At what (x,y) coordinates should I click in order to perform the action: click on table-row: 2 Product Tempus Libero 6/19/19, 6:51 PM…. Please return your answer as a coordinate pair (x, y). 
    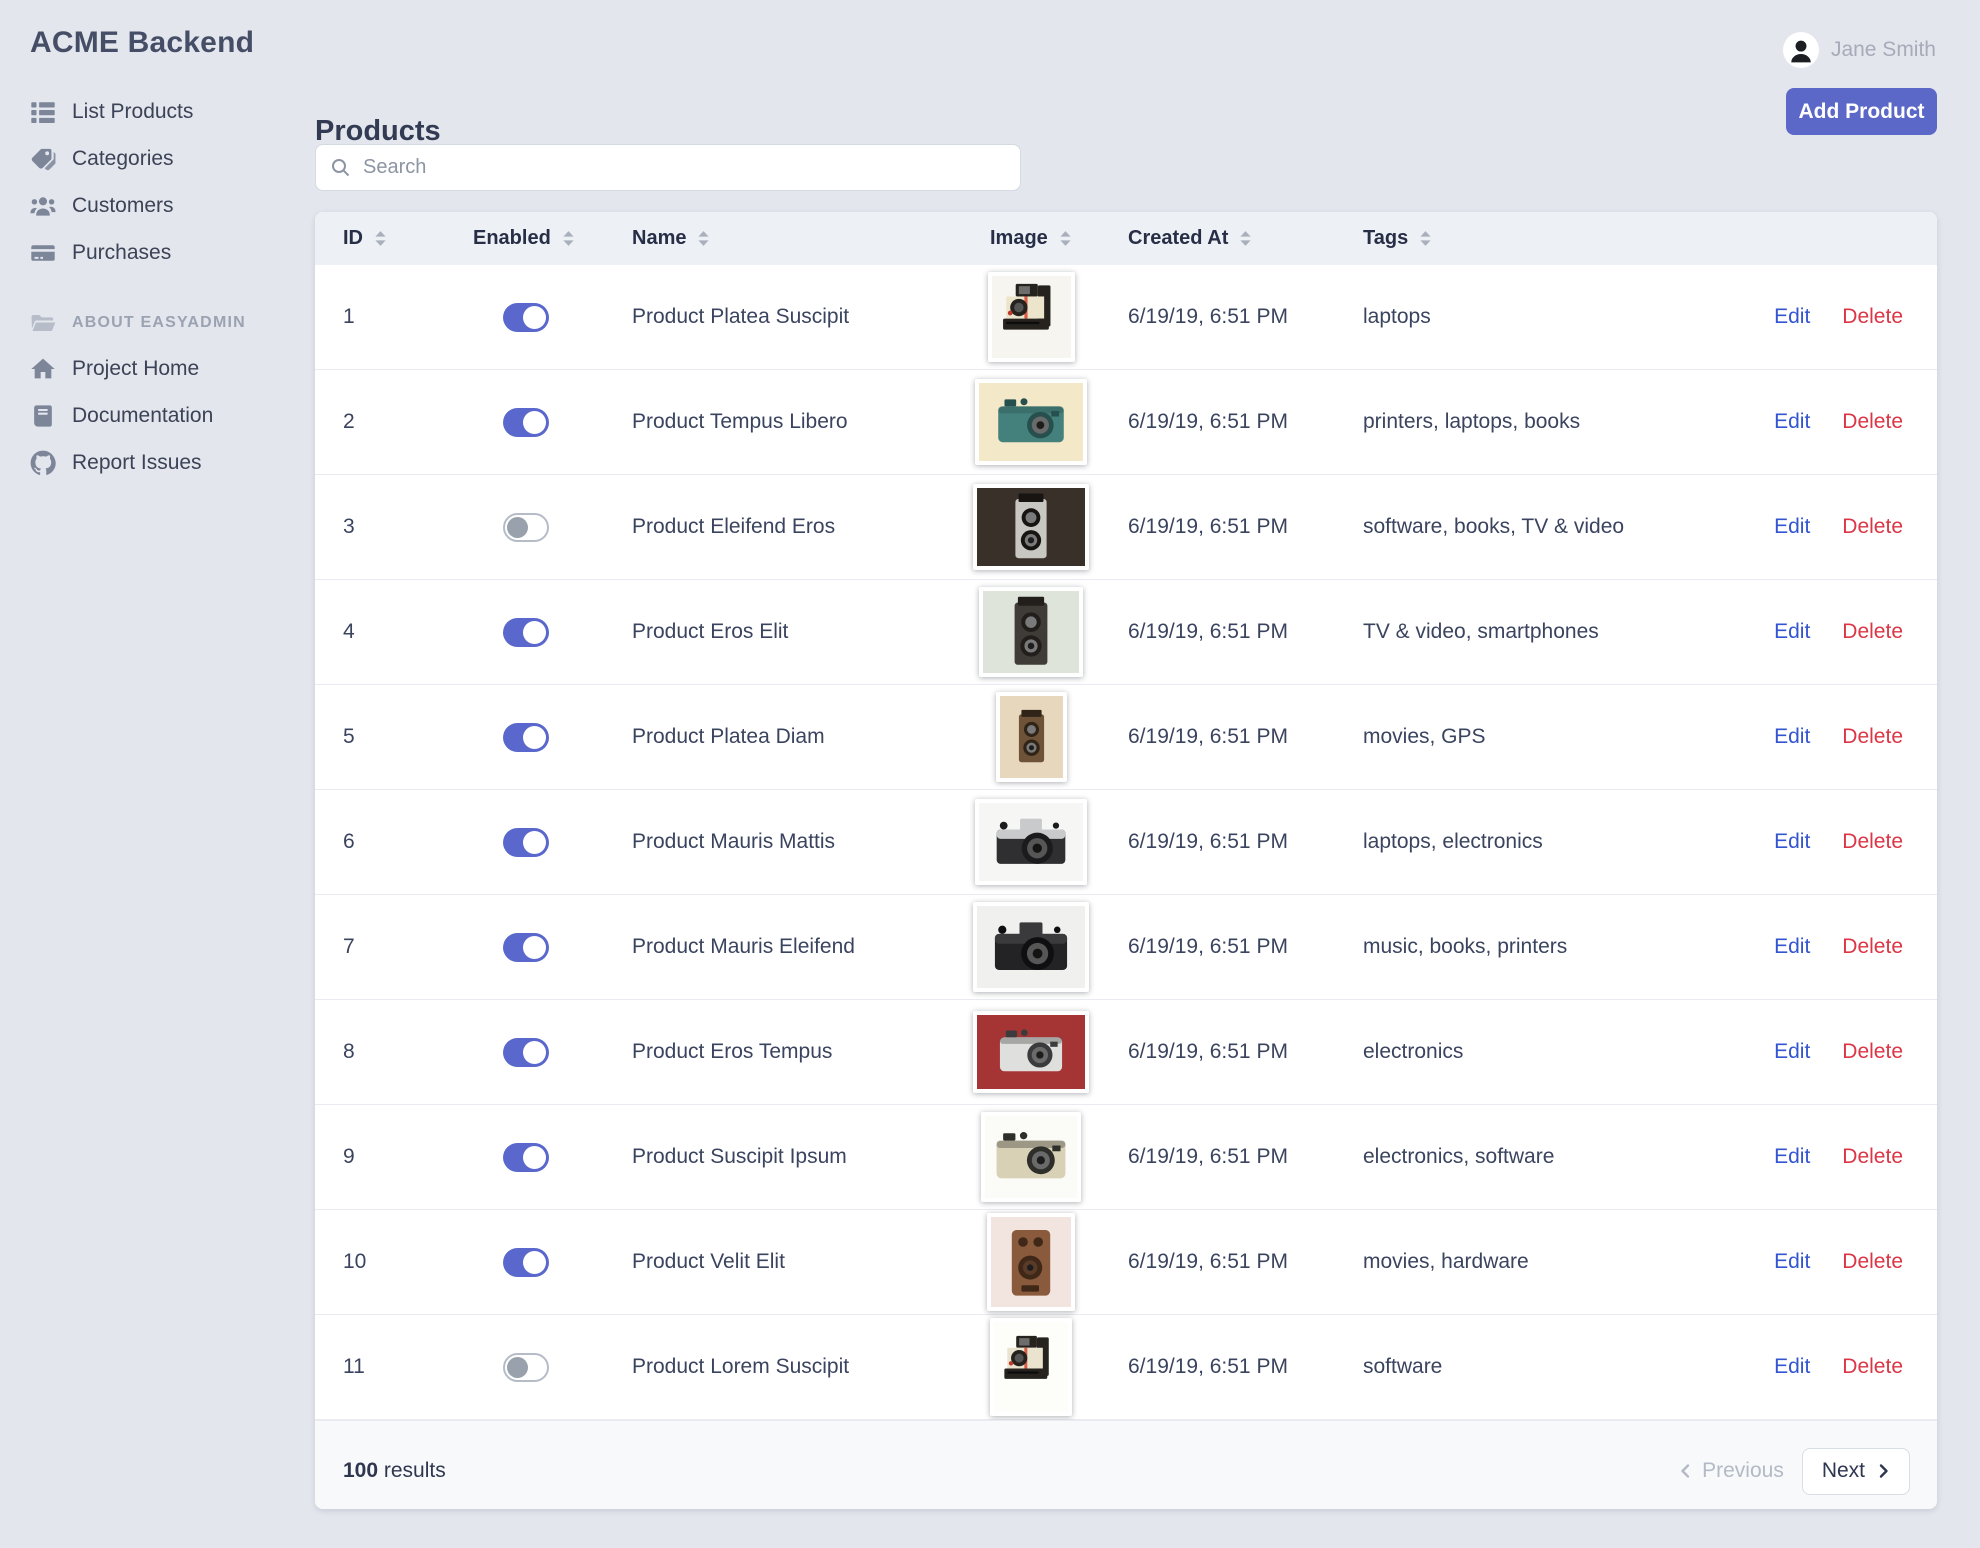
    Looking at the image, I should click on (1126, 422).